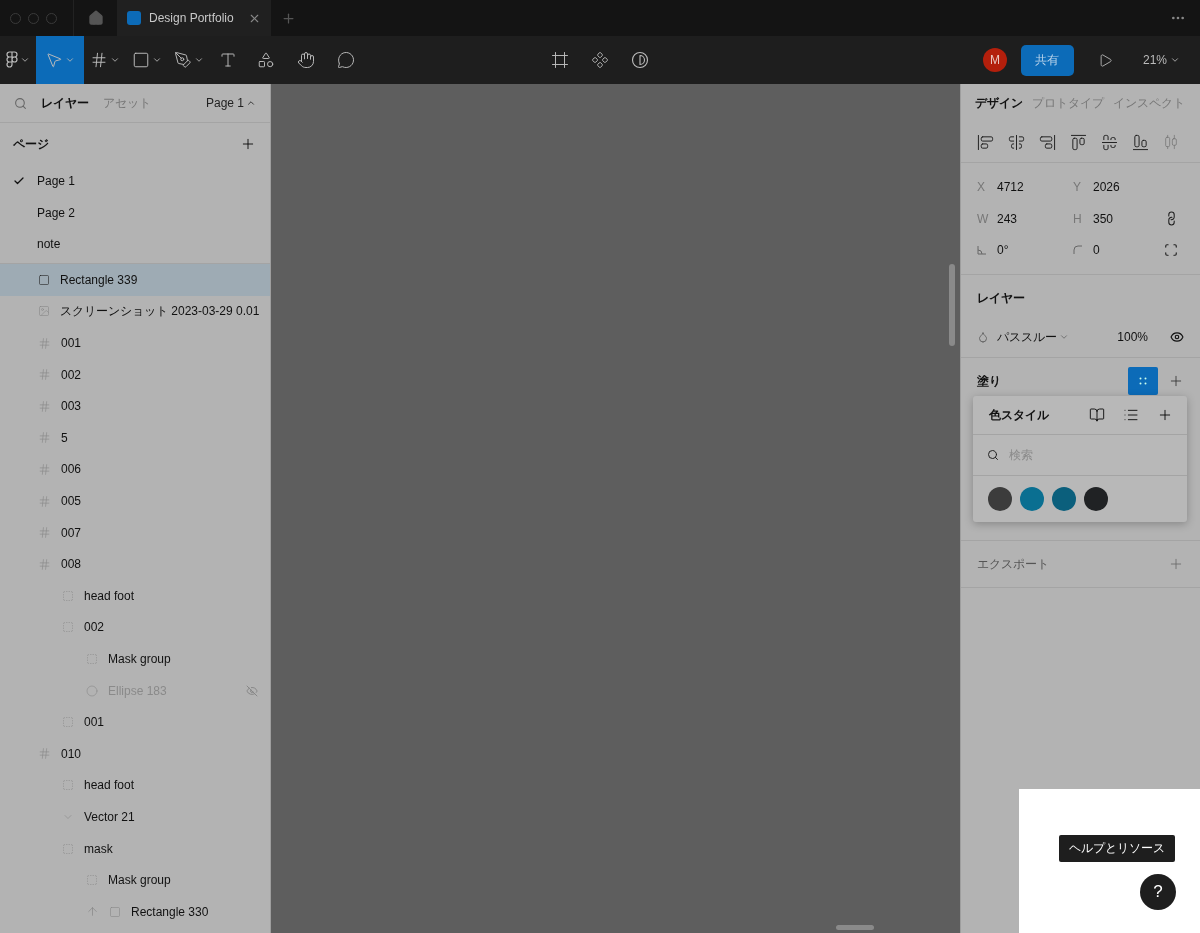 This screenshot has height=933, width=1200. Describe the element at coordinates (1161, 60) in the screenshot. I see `zoom-dropdown: 21%` at that location.